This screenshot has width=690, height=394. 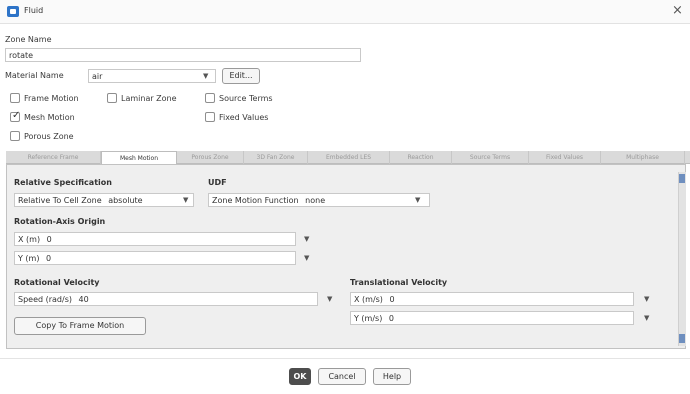 I want to click on zone-name-input: rotate, so click(x=183, y=55).